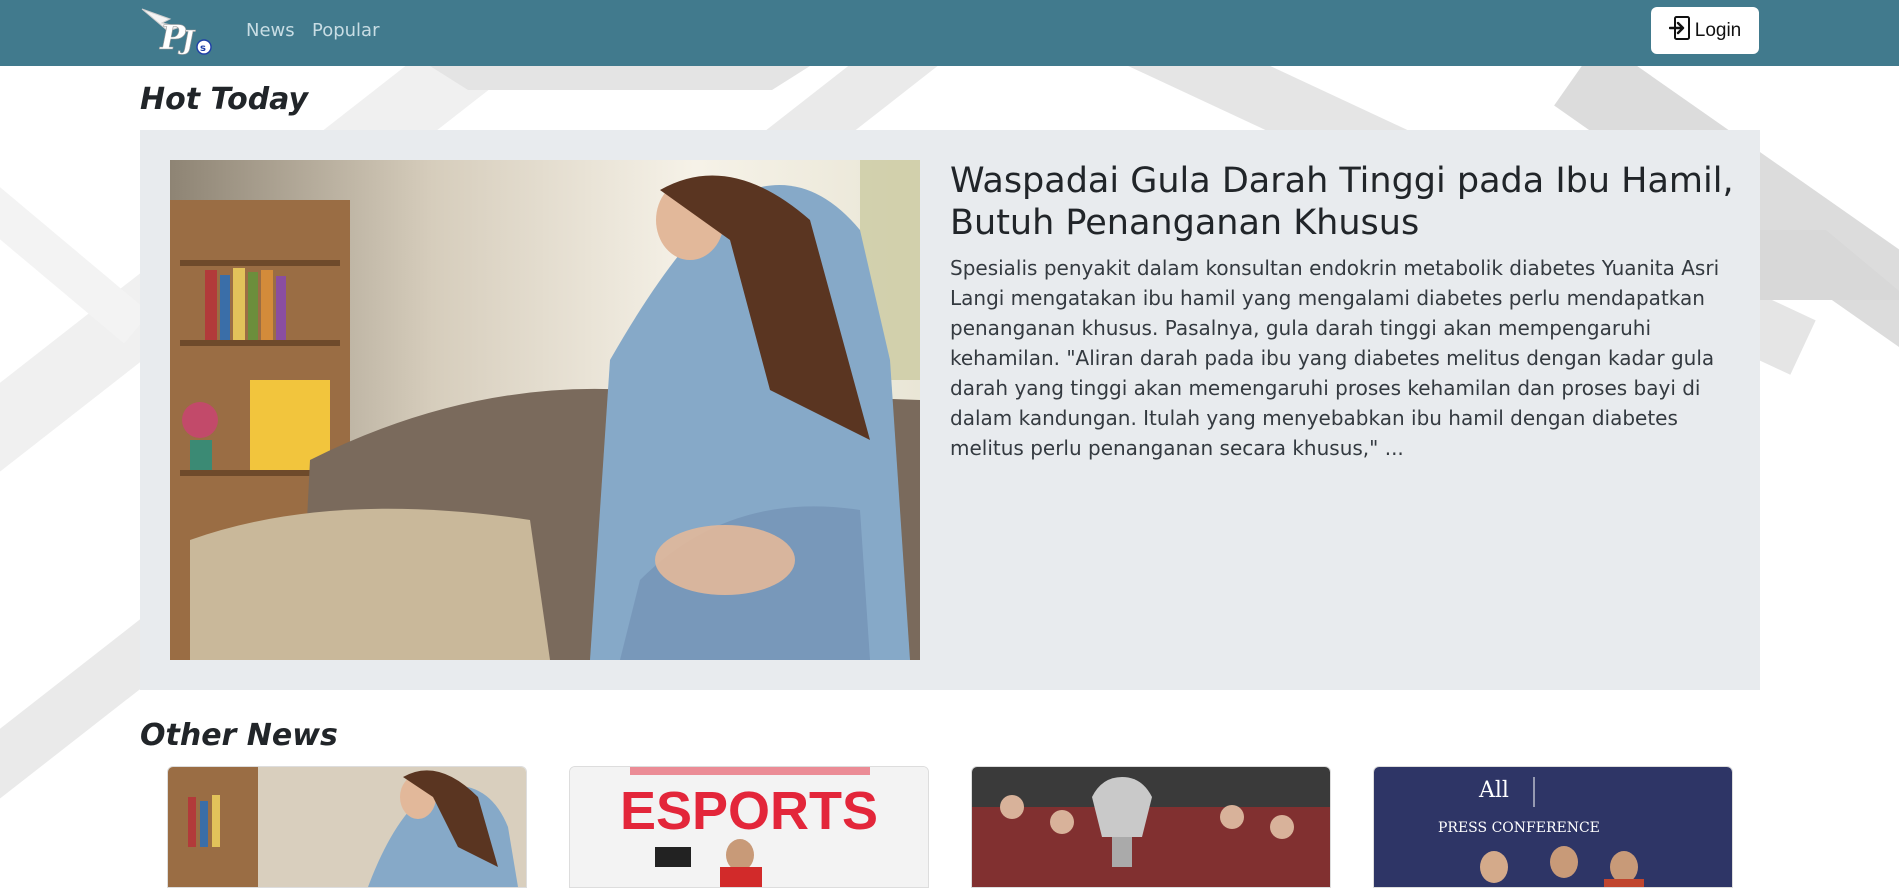  What do you see at coordinates (346, 30) in the screenshot?
I see `nav-popular-link: Popular` at bounding box center [346, 30].